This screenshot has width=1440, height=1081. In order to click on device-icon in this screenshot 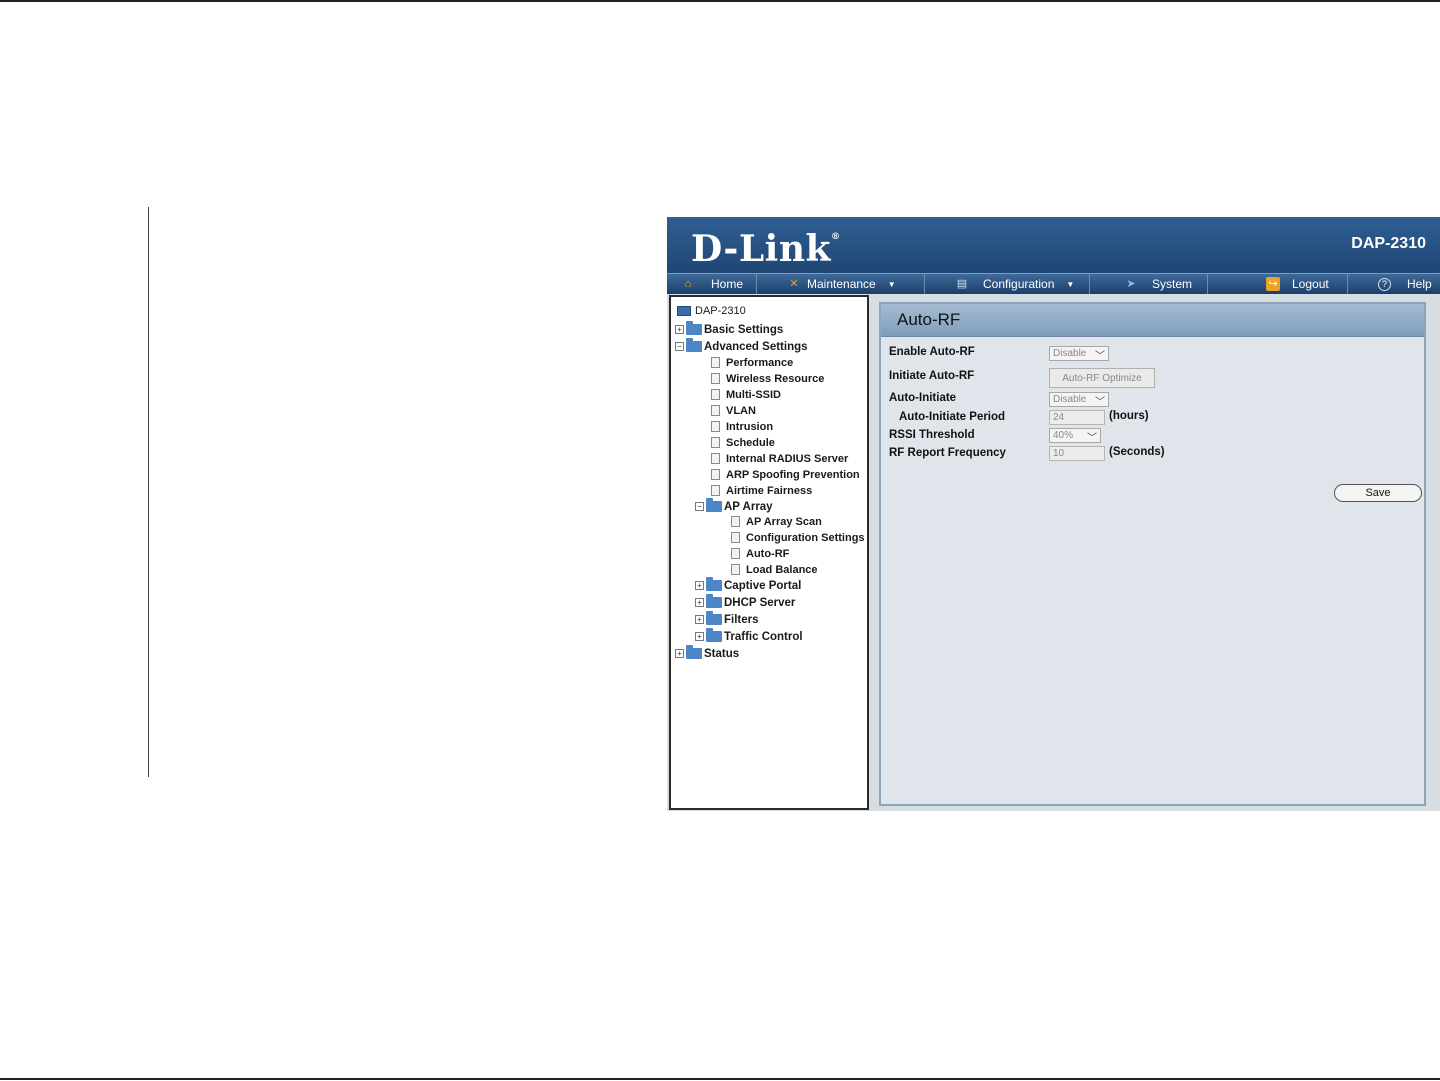, I will do `click(684, 310)`.